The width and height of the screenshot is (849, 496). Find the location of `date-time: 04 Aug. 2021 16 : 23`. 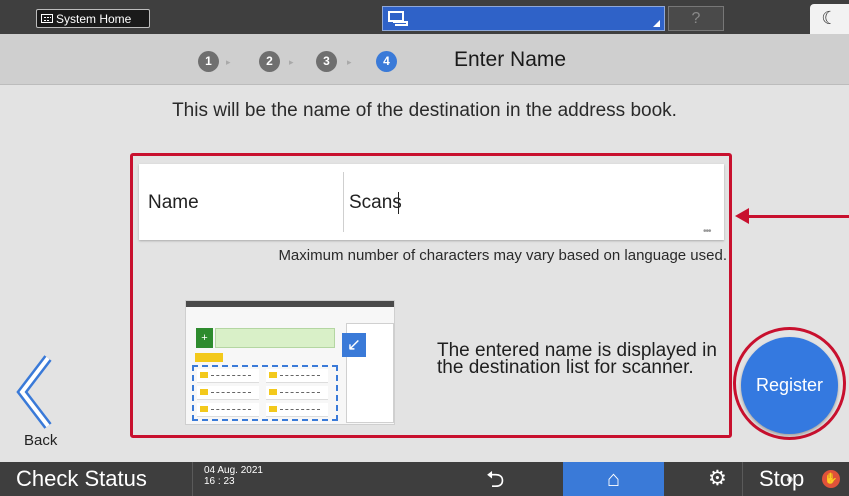

date-time: 04 Aug. 2021 16 : 23 is located at coordinates (233, 476).